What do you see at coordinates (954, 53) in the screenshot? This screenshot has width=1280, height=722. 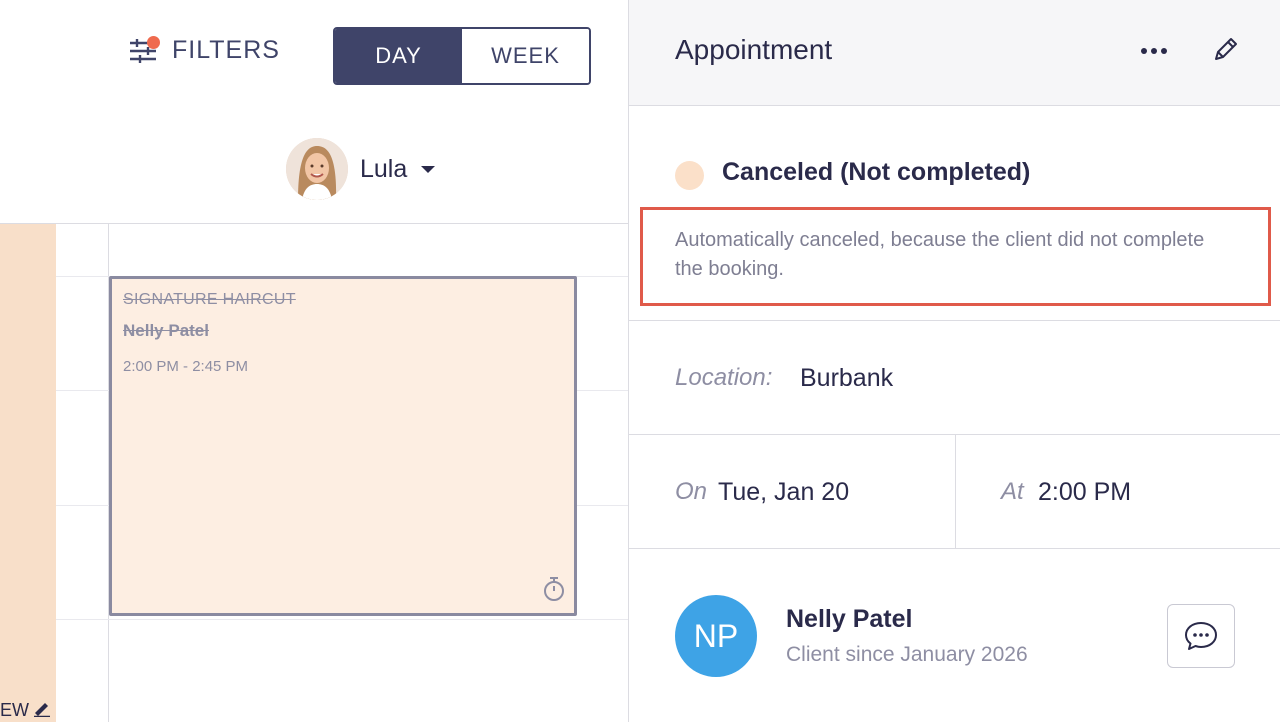 I see `panel-header: Appointment` at bounding box center [954, 53].